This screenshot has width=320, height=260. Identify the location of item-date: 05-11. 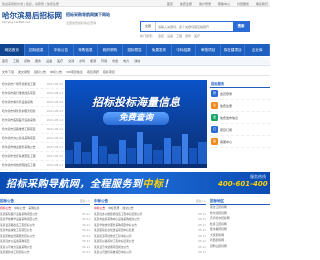
(86, 246).